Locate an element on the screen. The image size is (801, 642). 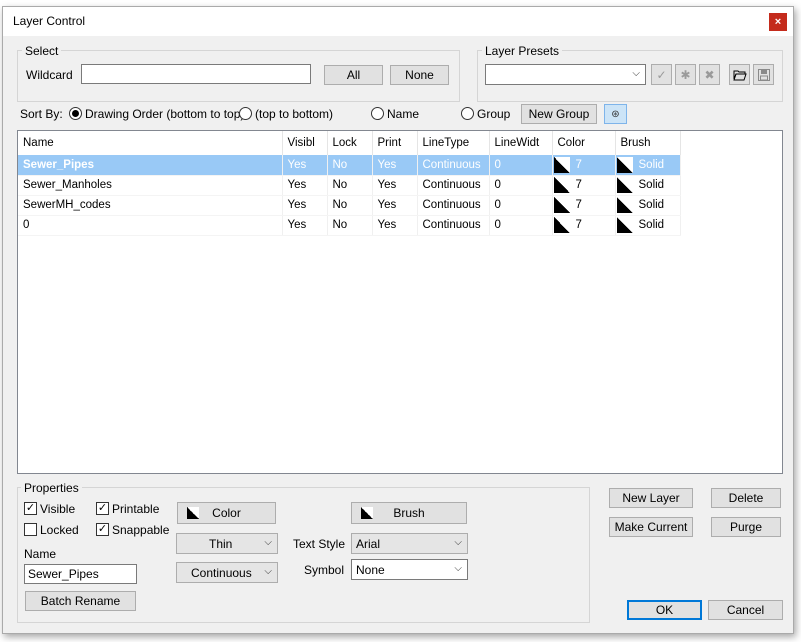
make-current-button: Make Current is located at coordinates (651, 527).